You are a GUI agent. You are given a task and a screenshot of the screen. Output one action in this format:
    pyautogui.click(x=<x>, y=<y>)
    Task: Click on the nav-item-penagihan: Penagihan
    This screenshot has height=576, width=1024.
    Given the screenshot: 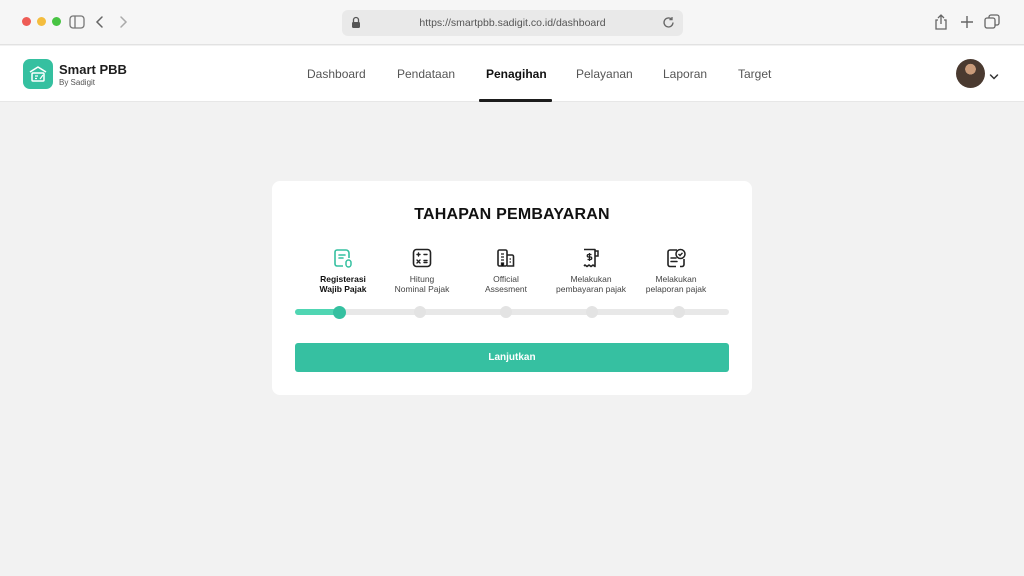 What is the action you would take?
    pyautogui.click(x=516, y=74)
    